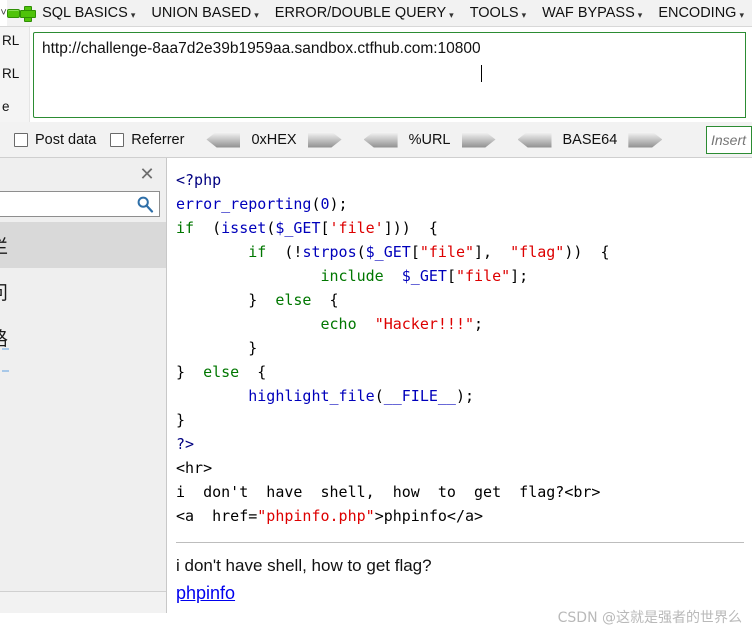 The image size is (752, 635). Describe the element at coordinates (83, 245) in the screenshot. I see `list-item: 栏` at that location.